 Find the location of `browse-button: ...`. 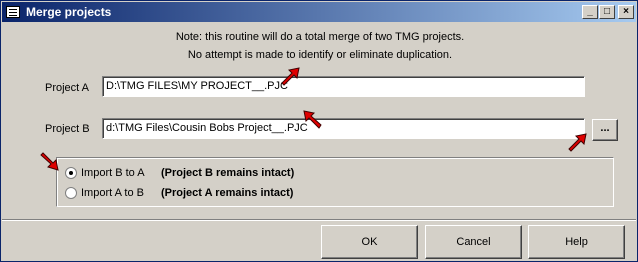

browse-button: ... is located at coordinates (605, 130).